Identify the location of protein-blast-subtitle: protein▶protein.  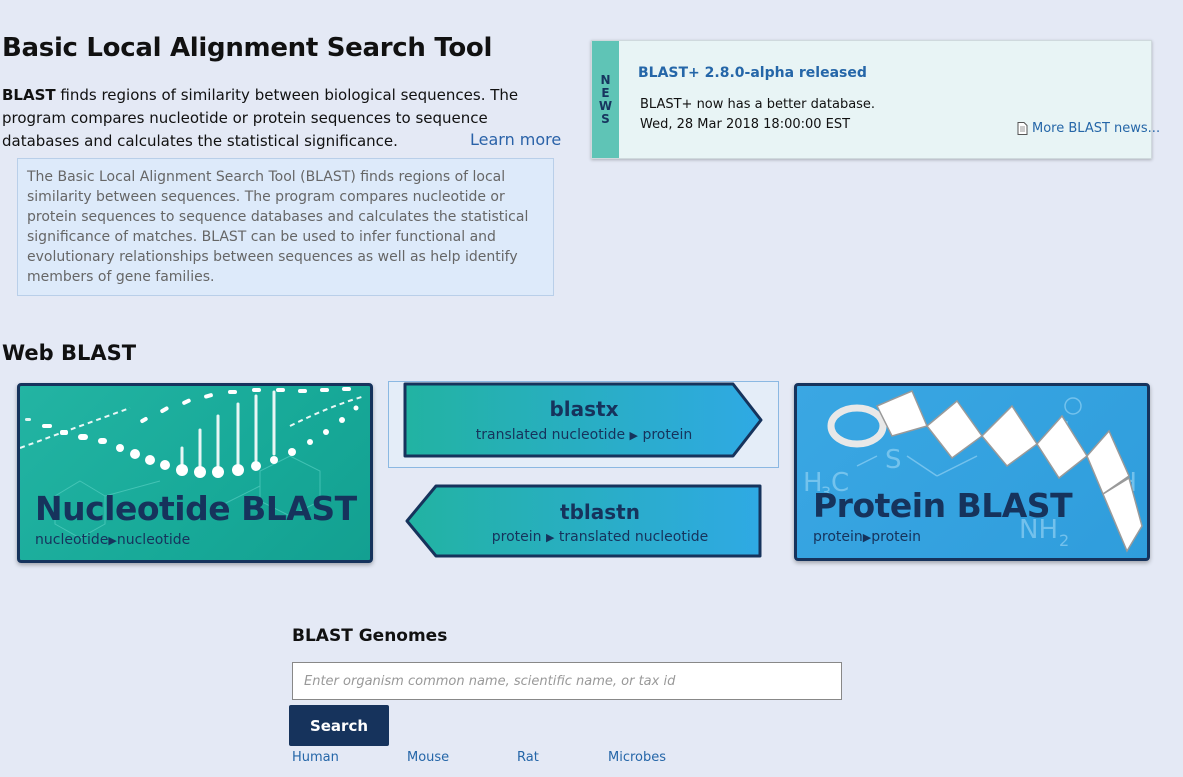
(867, 537).